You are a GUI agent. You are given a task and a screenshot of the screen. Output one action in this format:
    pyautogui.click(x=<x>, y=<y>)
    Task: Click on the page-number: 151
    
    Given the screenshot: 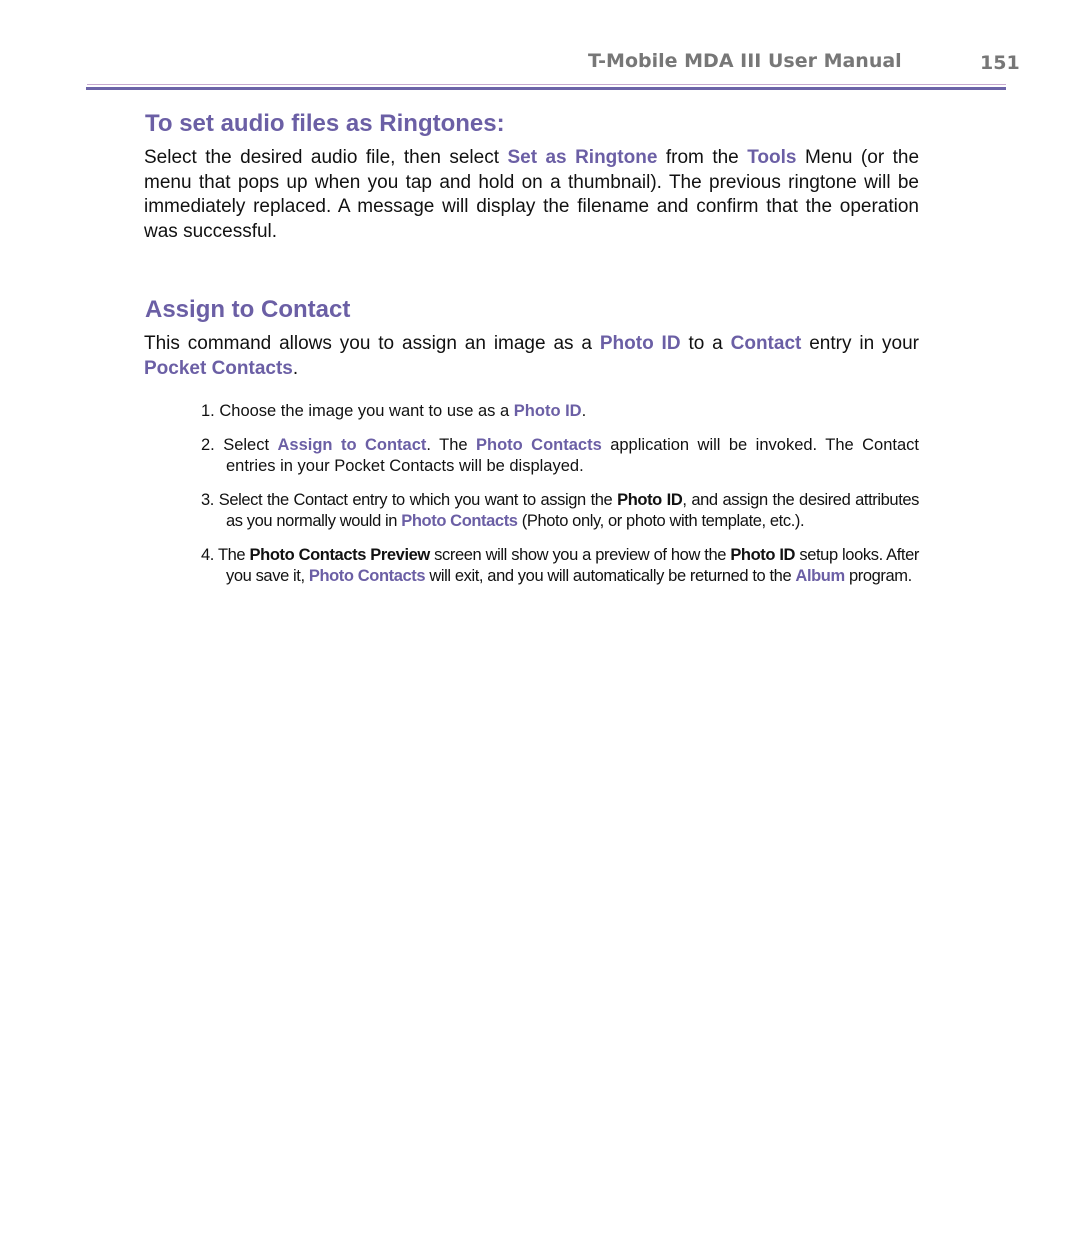 What is the action you would take?
    pyautogui.click(x=1000, y=63)
    